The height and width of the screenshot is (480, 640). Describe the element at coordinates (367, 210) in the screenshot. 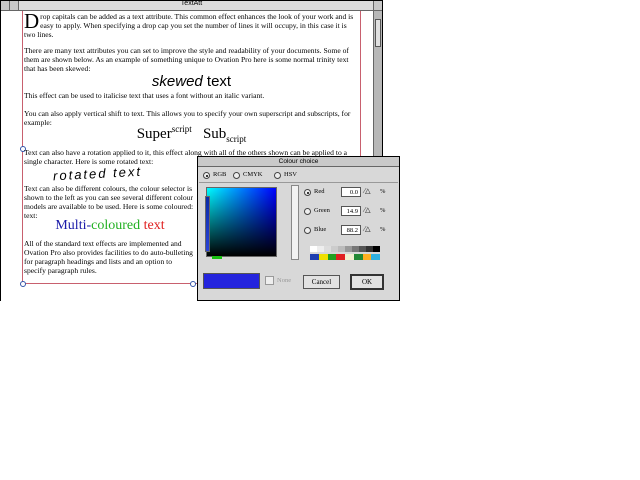

I see `green-stepper-icon: ⁄△` at that location.